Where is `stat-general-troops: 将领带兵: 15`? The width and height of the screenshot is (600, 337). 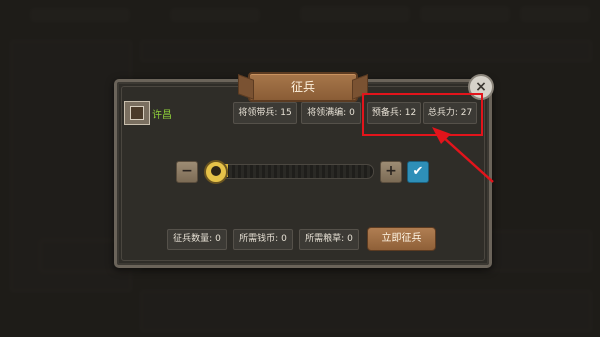 stat-general-troops: 将领带兵: 15 is located at coordinates (265, 113).